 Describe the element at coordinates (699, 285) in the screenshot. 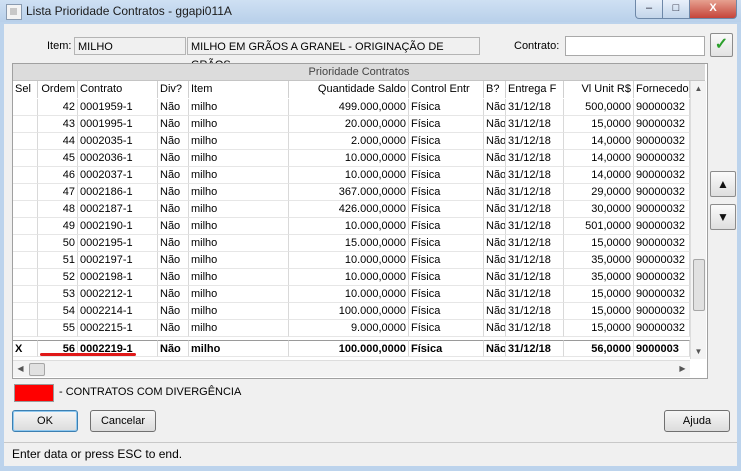

I see `vertical-scroll-thumb` at that location.